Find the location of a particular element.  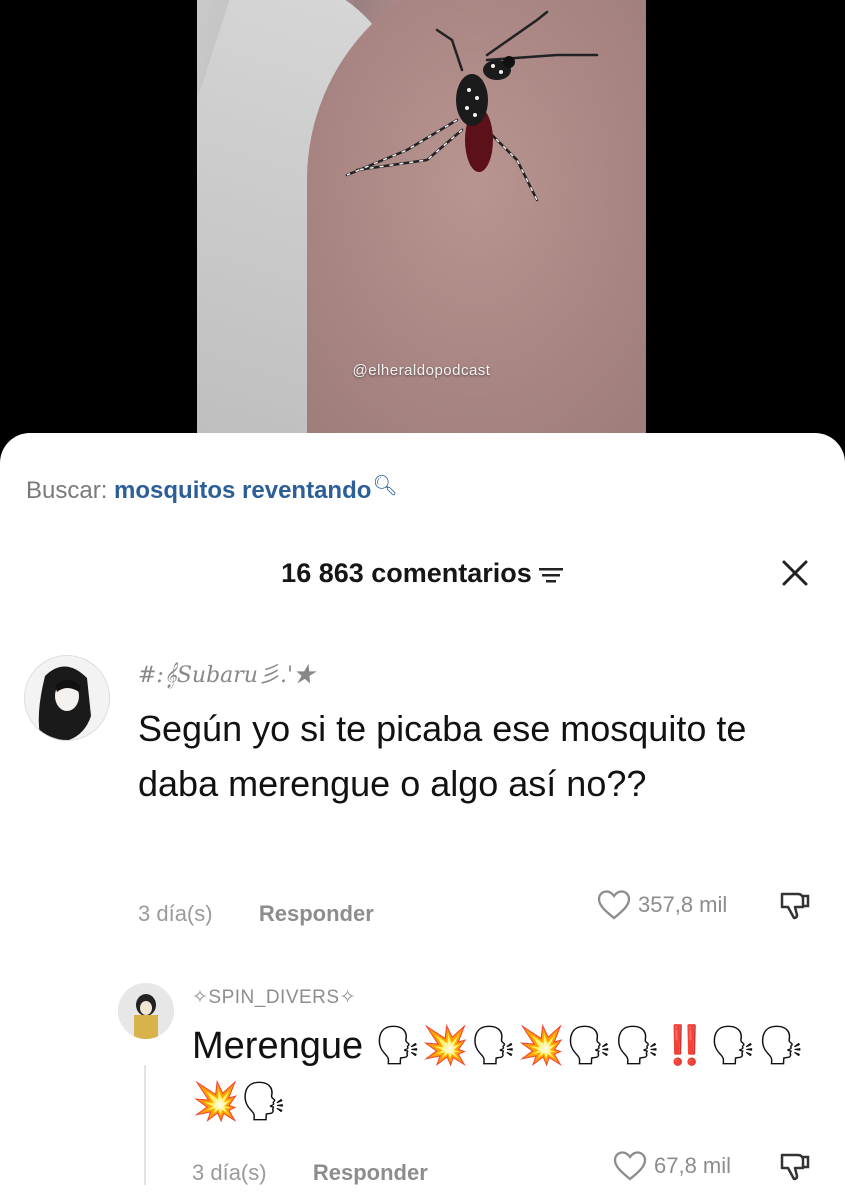

video-watermark: @elheraldopodcast is located at coordinates (421, 370).